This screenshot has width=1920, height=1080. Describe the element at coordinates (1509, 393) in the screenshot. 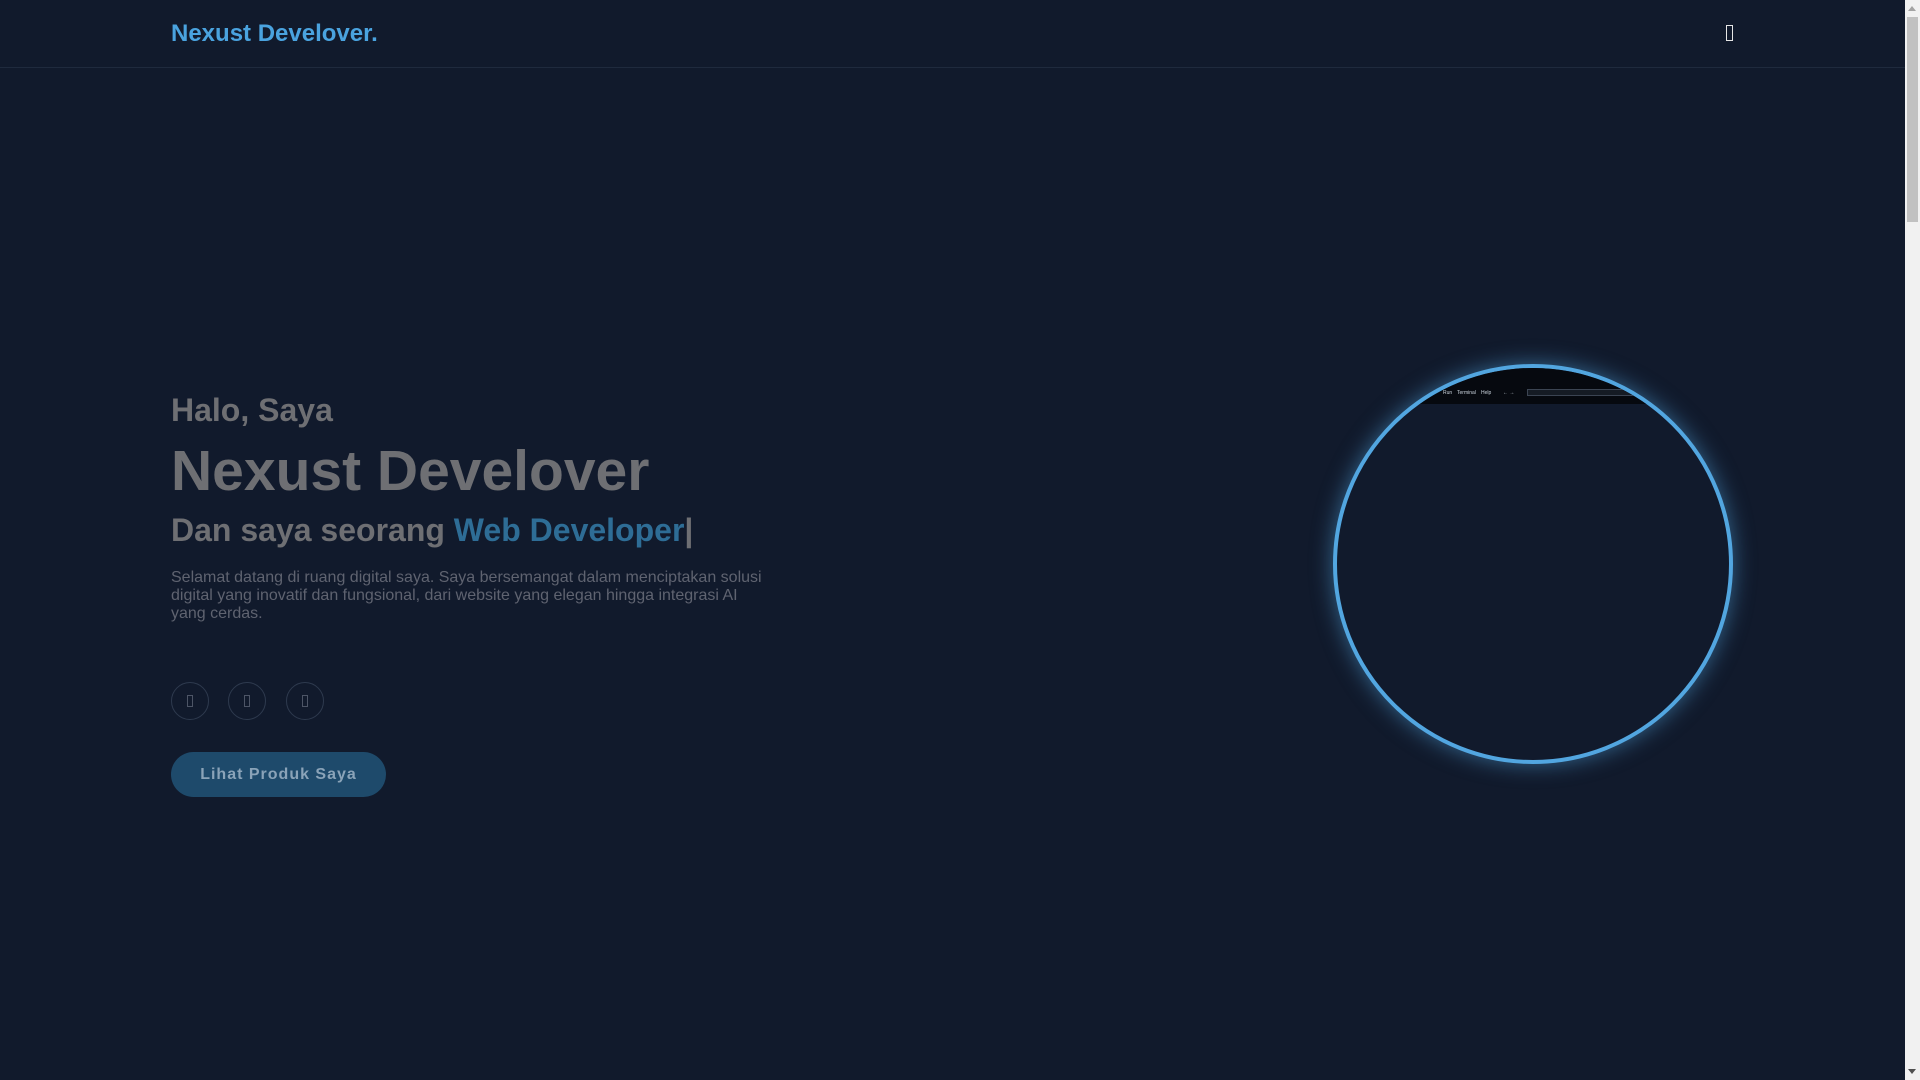

I see `mini-menu-item: ← →` at that location.